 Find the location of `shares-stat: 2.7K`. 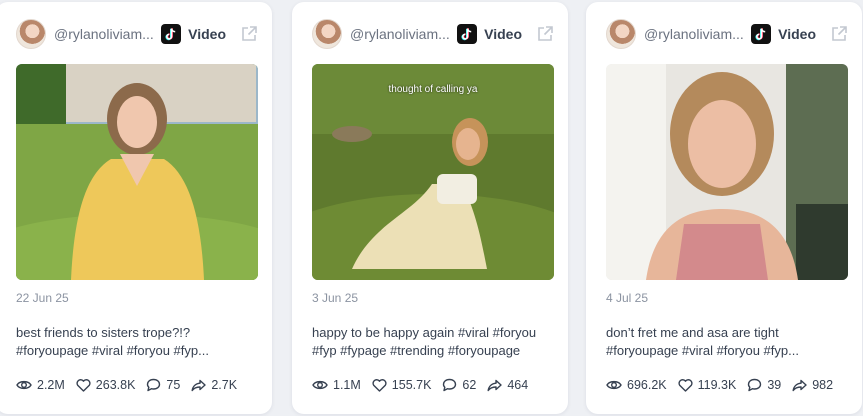

shares-stat: 2.7K is located at coordinates (214, 385).